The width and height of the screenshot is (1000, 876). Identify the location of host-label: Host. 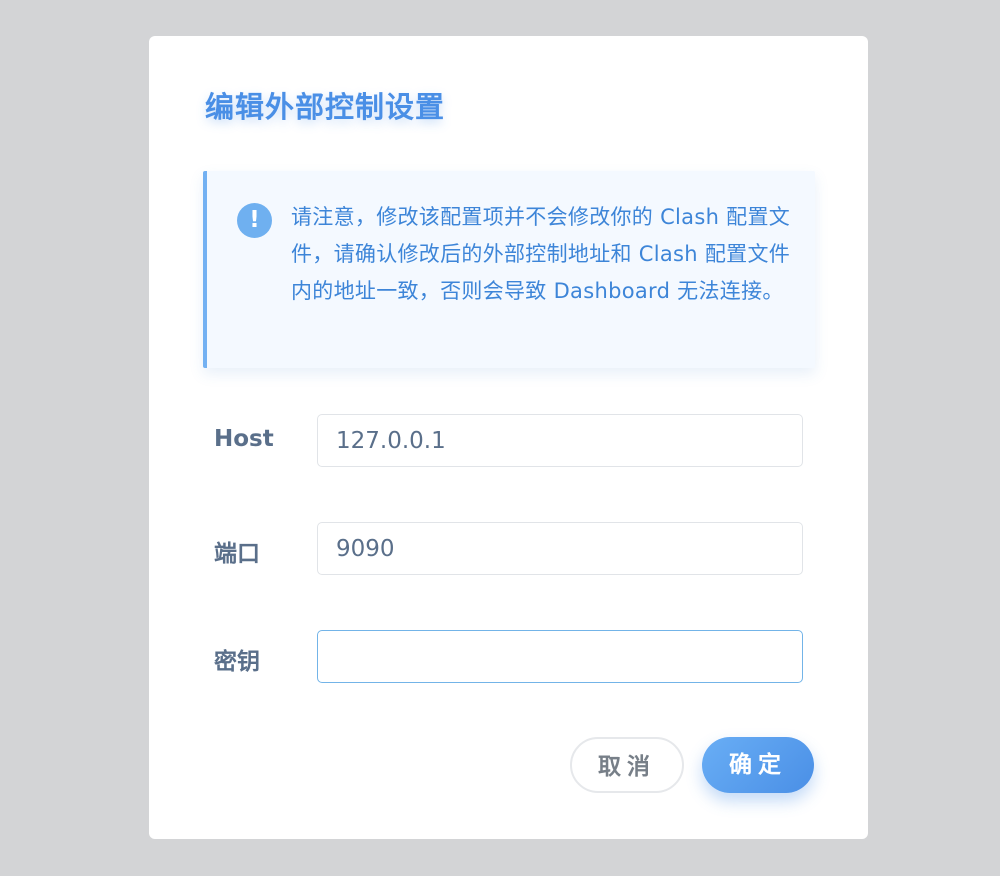
(244, 439).